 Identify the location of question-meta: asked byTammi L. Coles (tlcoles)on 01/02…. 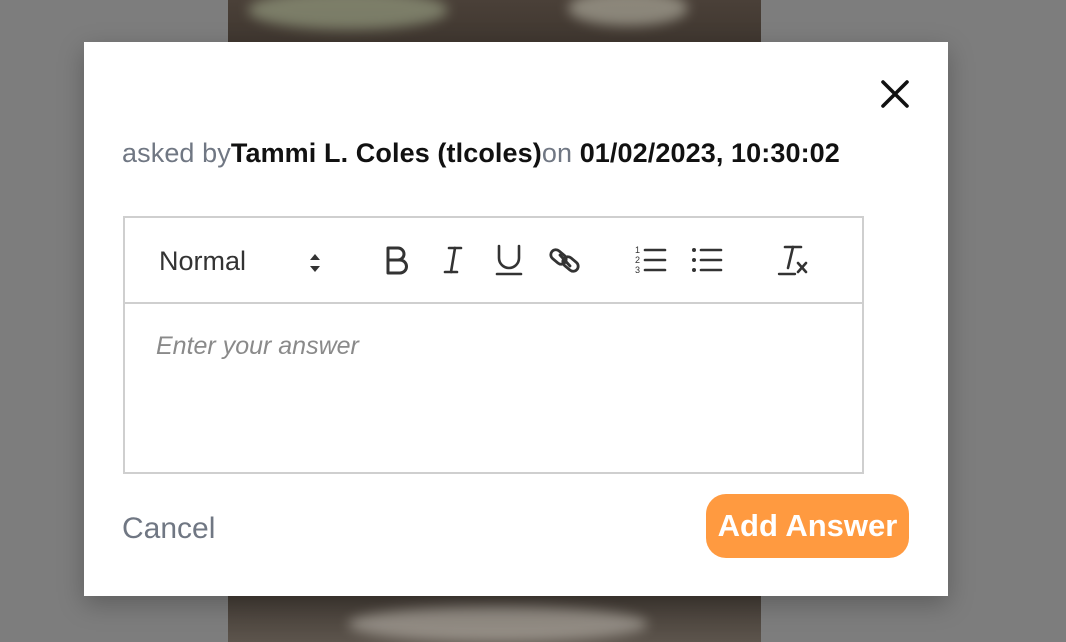
(481, 153).